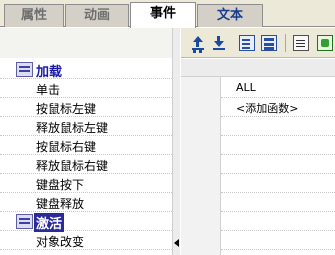 This screenshot has width=335, height=255. Describe the element at coordinates (176, 243) in the screenshot. I see `scroll-left-arrow-icon` at that location.